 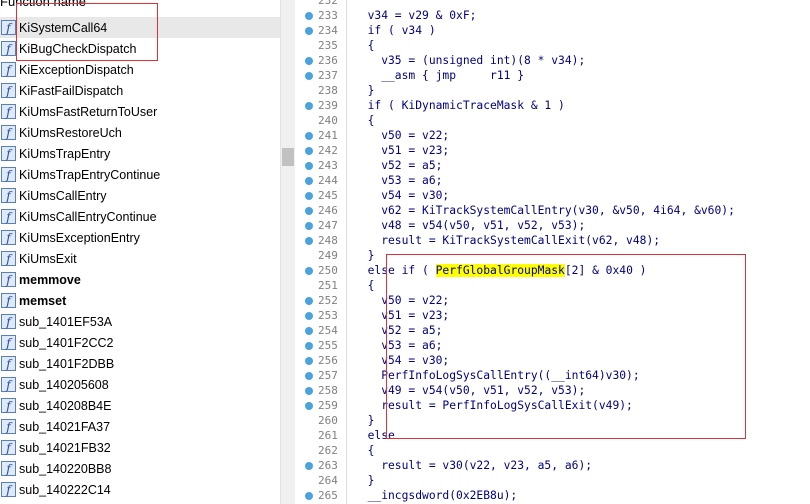 What do you see at coordinates (321, 135) in the screenshot?
I see `gutter-line: 241` at bounding box center [321, 135].